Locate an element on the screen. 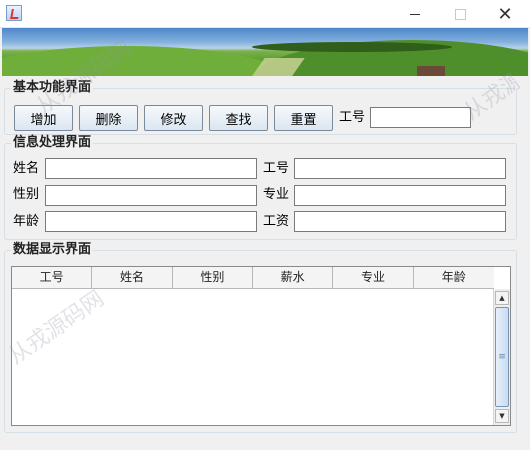 The width and height of the screenshot is (530, 450). column-header-major: 专业 is located at coordinates (373, 278).